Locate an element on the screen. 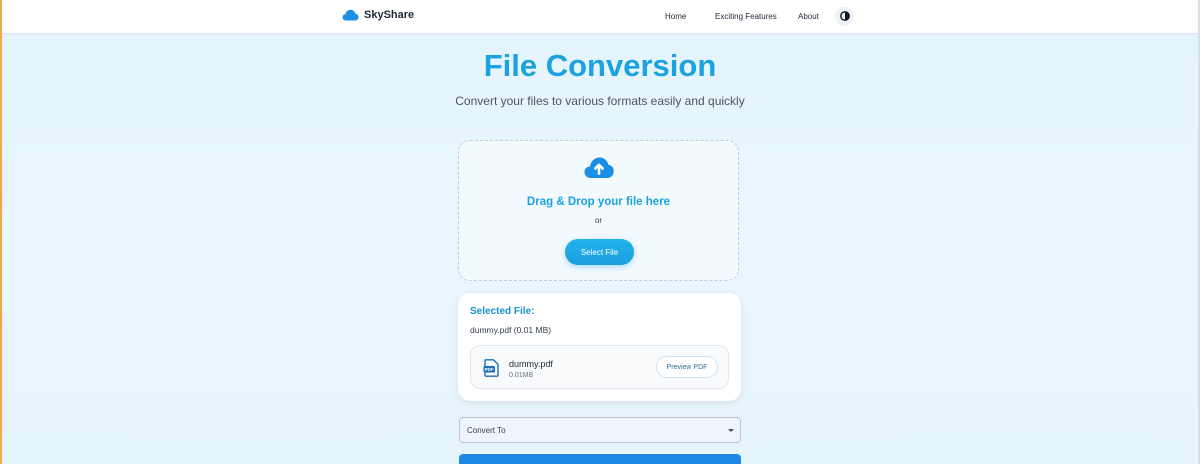  theme-toggle-button is located at coordinates (844, 16).